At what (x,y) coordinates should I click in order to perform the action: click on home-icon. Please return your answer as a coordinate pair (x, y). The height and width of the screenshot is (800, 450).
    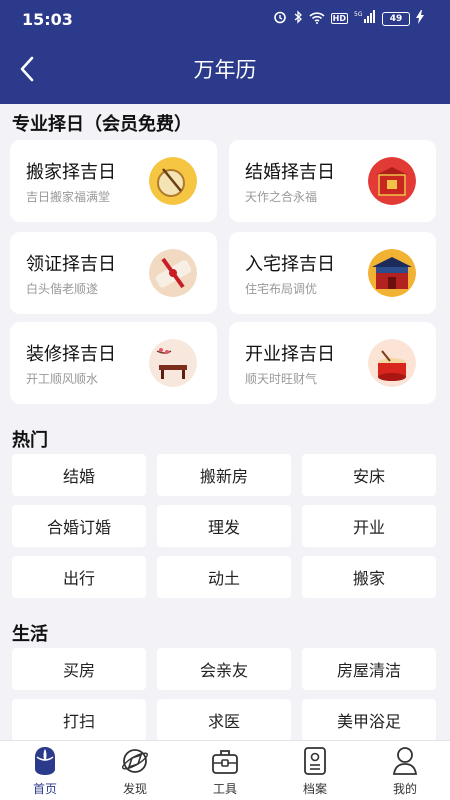
    Looking at the image, I should click on (45, 761).